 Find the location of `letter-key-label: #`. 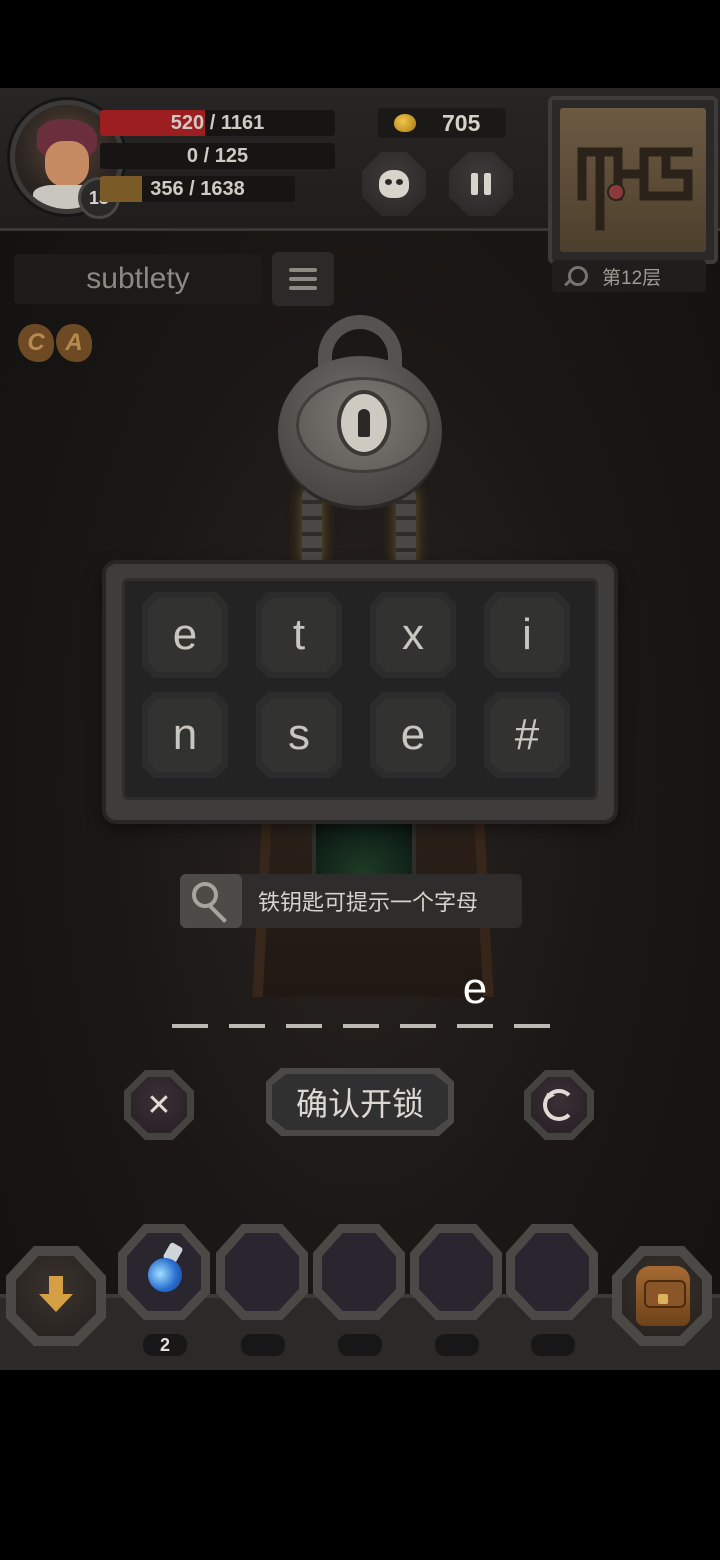

letter-key-label: # is located at coordinates (527, 734).